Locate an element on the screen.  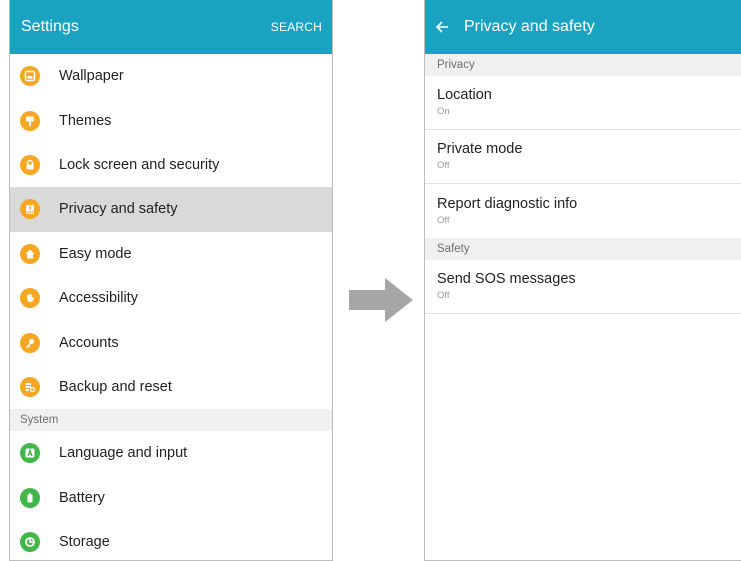
settings-item-label: Accounts is located at coordinates (89, 342).